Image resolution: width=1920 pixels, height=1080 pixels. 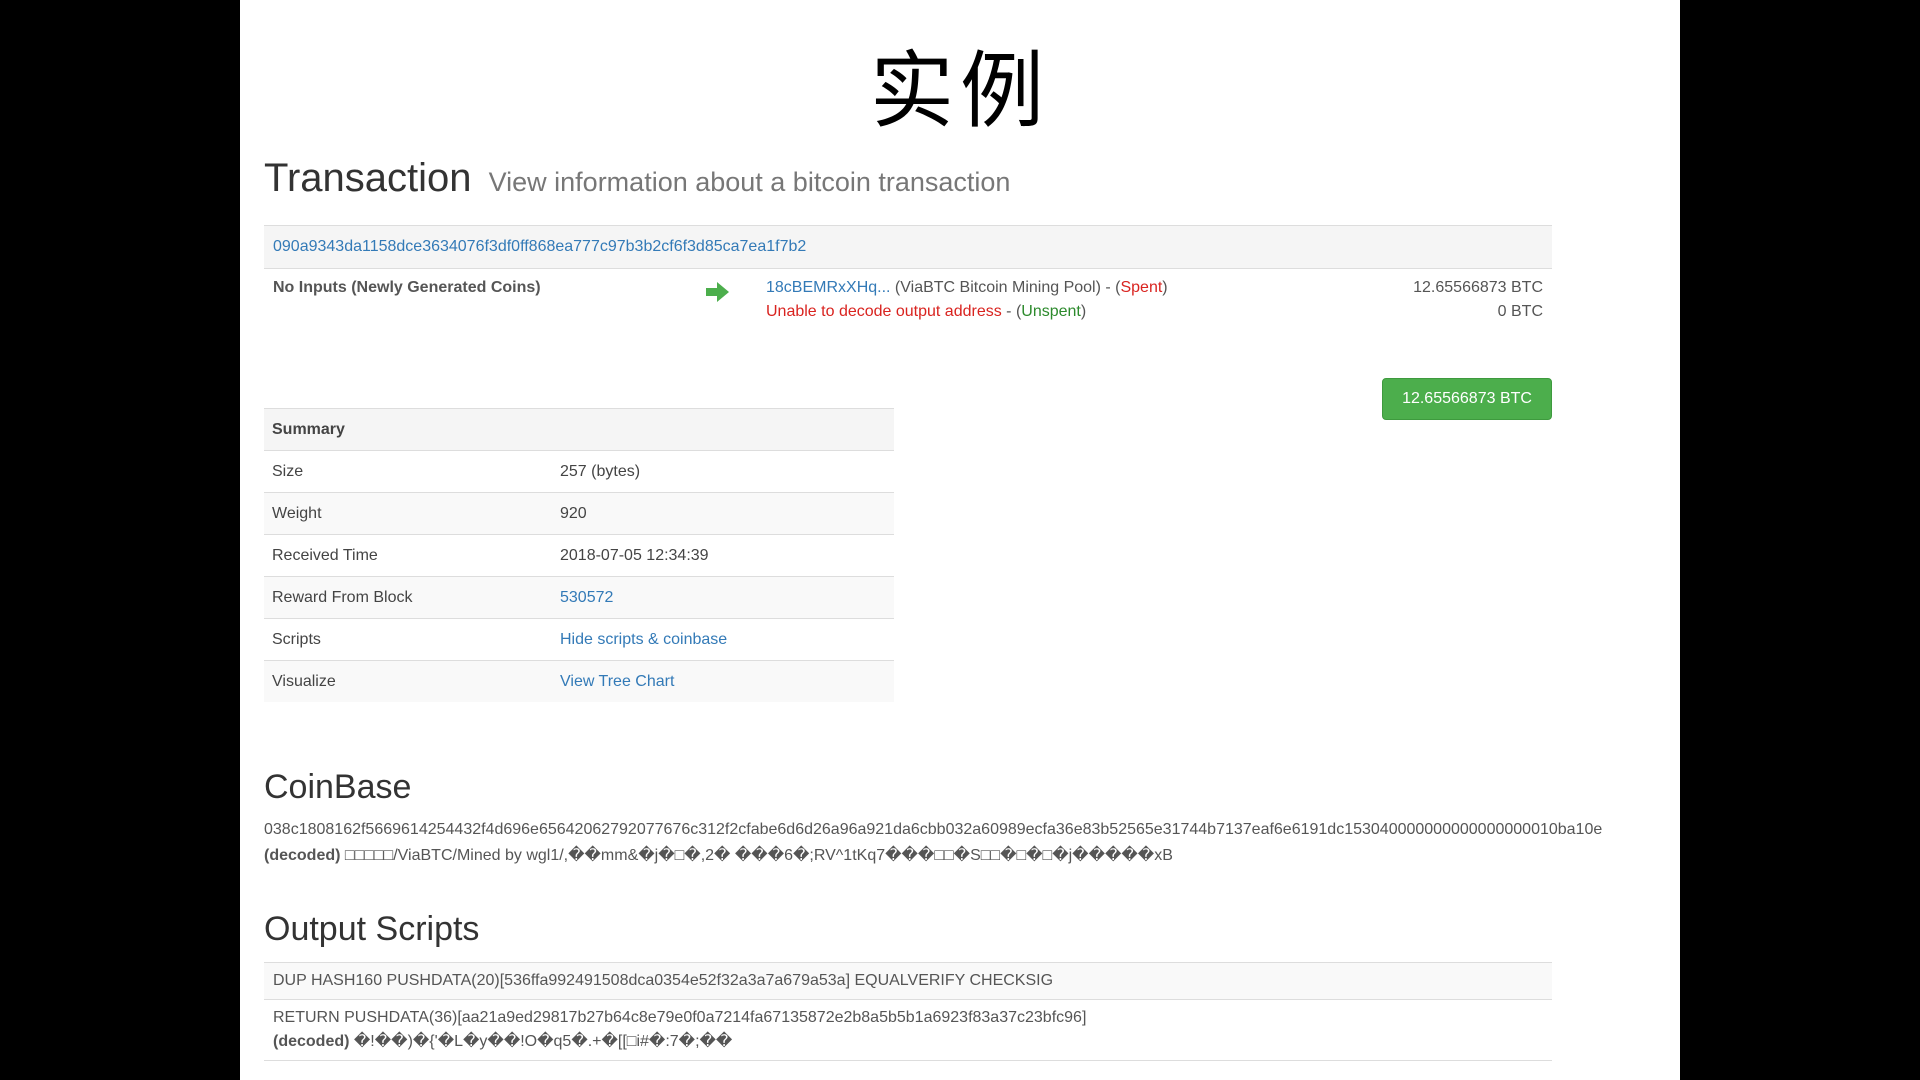 I want to click on output-scripts-title: Output Scripts, so click(x=372, y=929).